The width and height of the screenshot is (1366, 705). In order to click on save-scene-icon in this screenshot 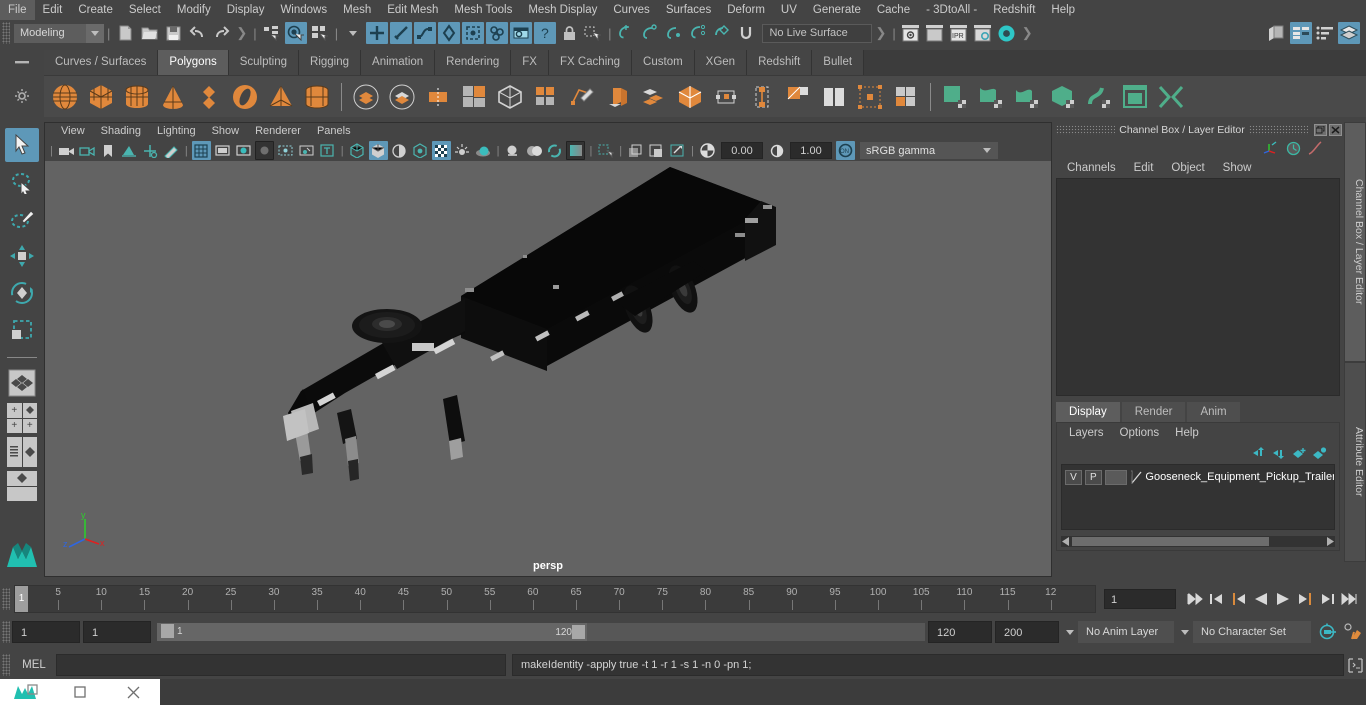, I will do `click(173, 33)`.